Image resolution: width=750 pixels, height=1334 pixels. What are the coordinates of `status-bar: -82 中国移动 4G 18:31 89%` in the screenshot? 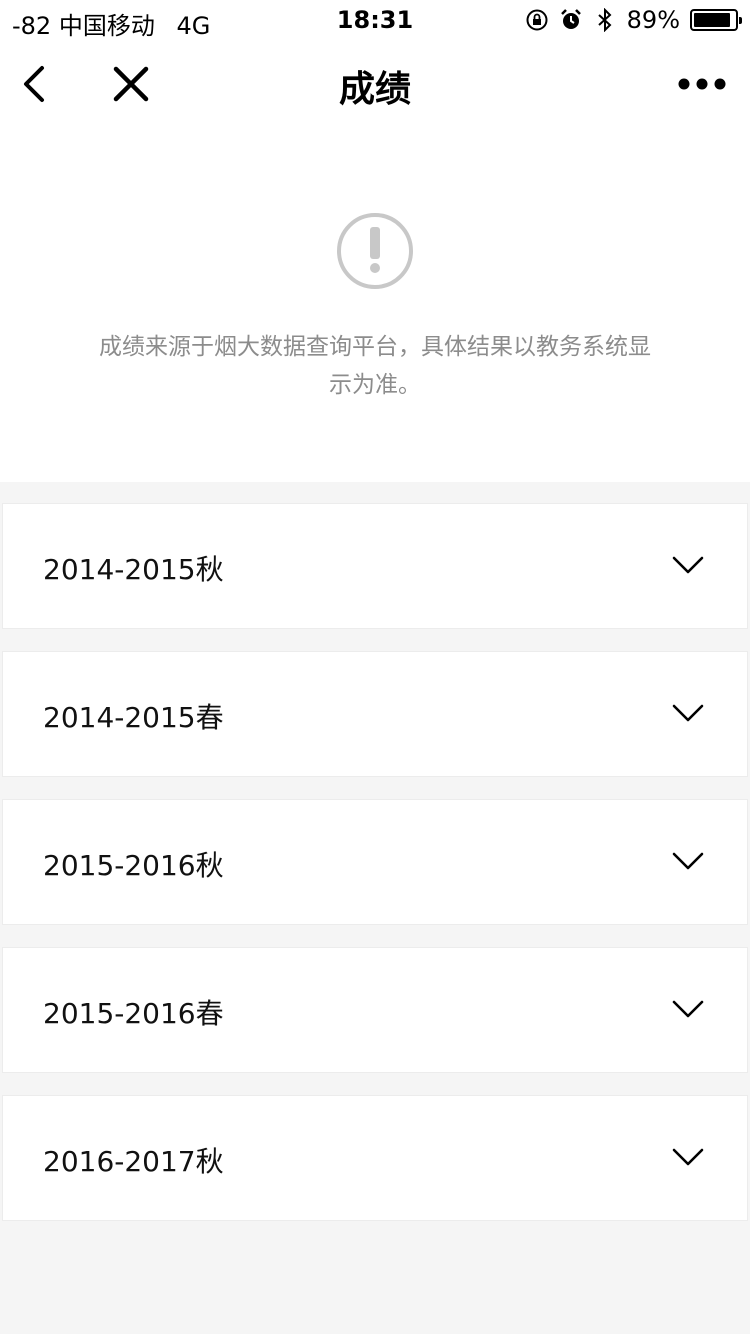 It's located at (375, 20).